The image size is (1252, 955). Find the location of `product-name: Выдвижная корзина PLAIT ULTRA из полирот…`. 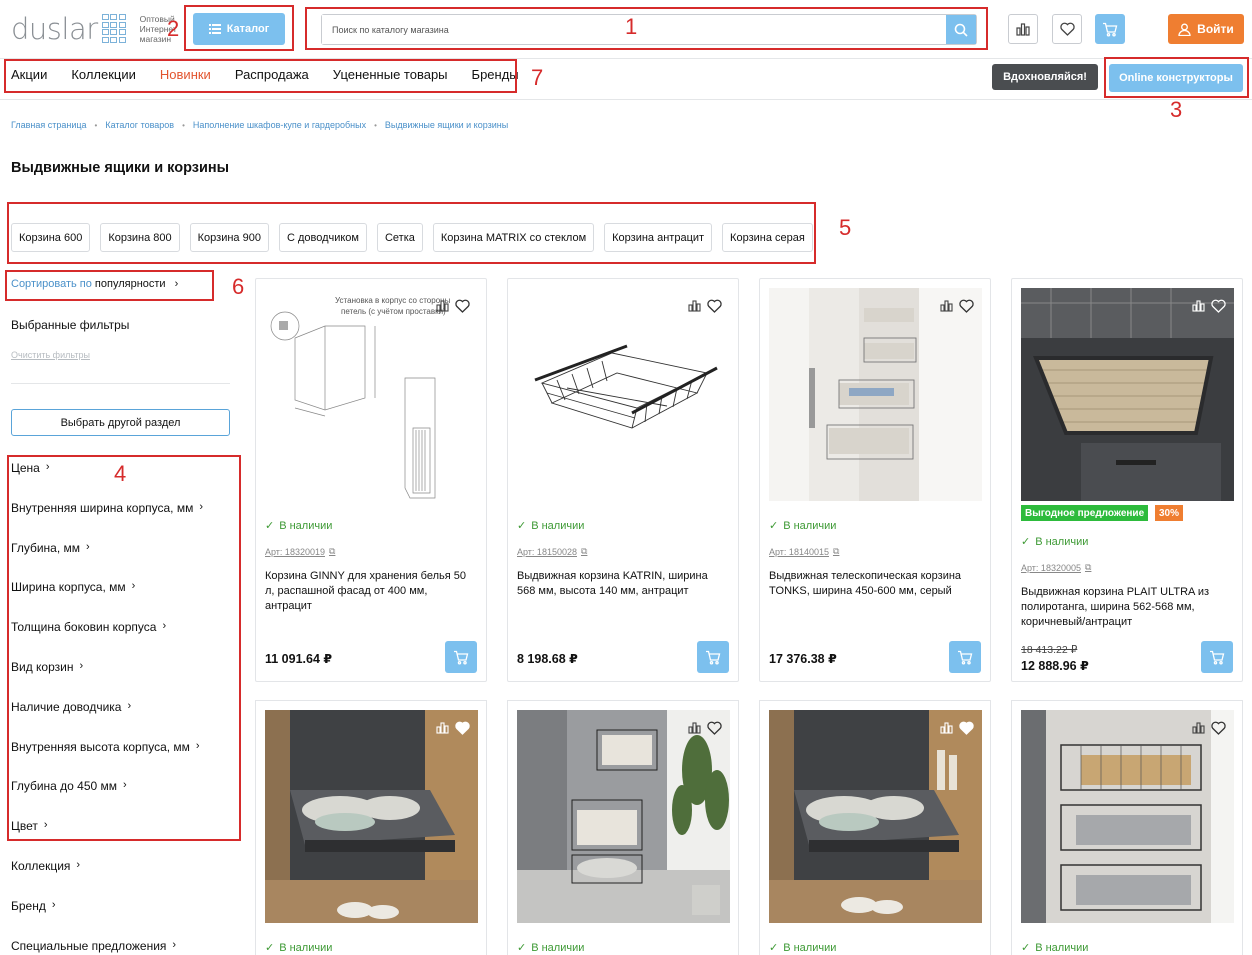

product-name: Выдвижная корзина PLAIT ULTRA из полирот… is located at coordinates (1127, 607).